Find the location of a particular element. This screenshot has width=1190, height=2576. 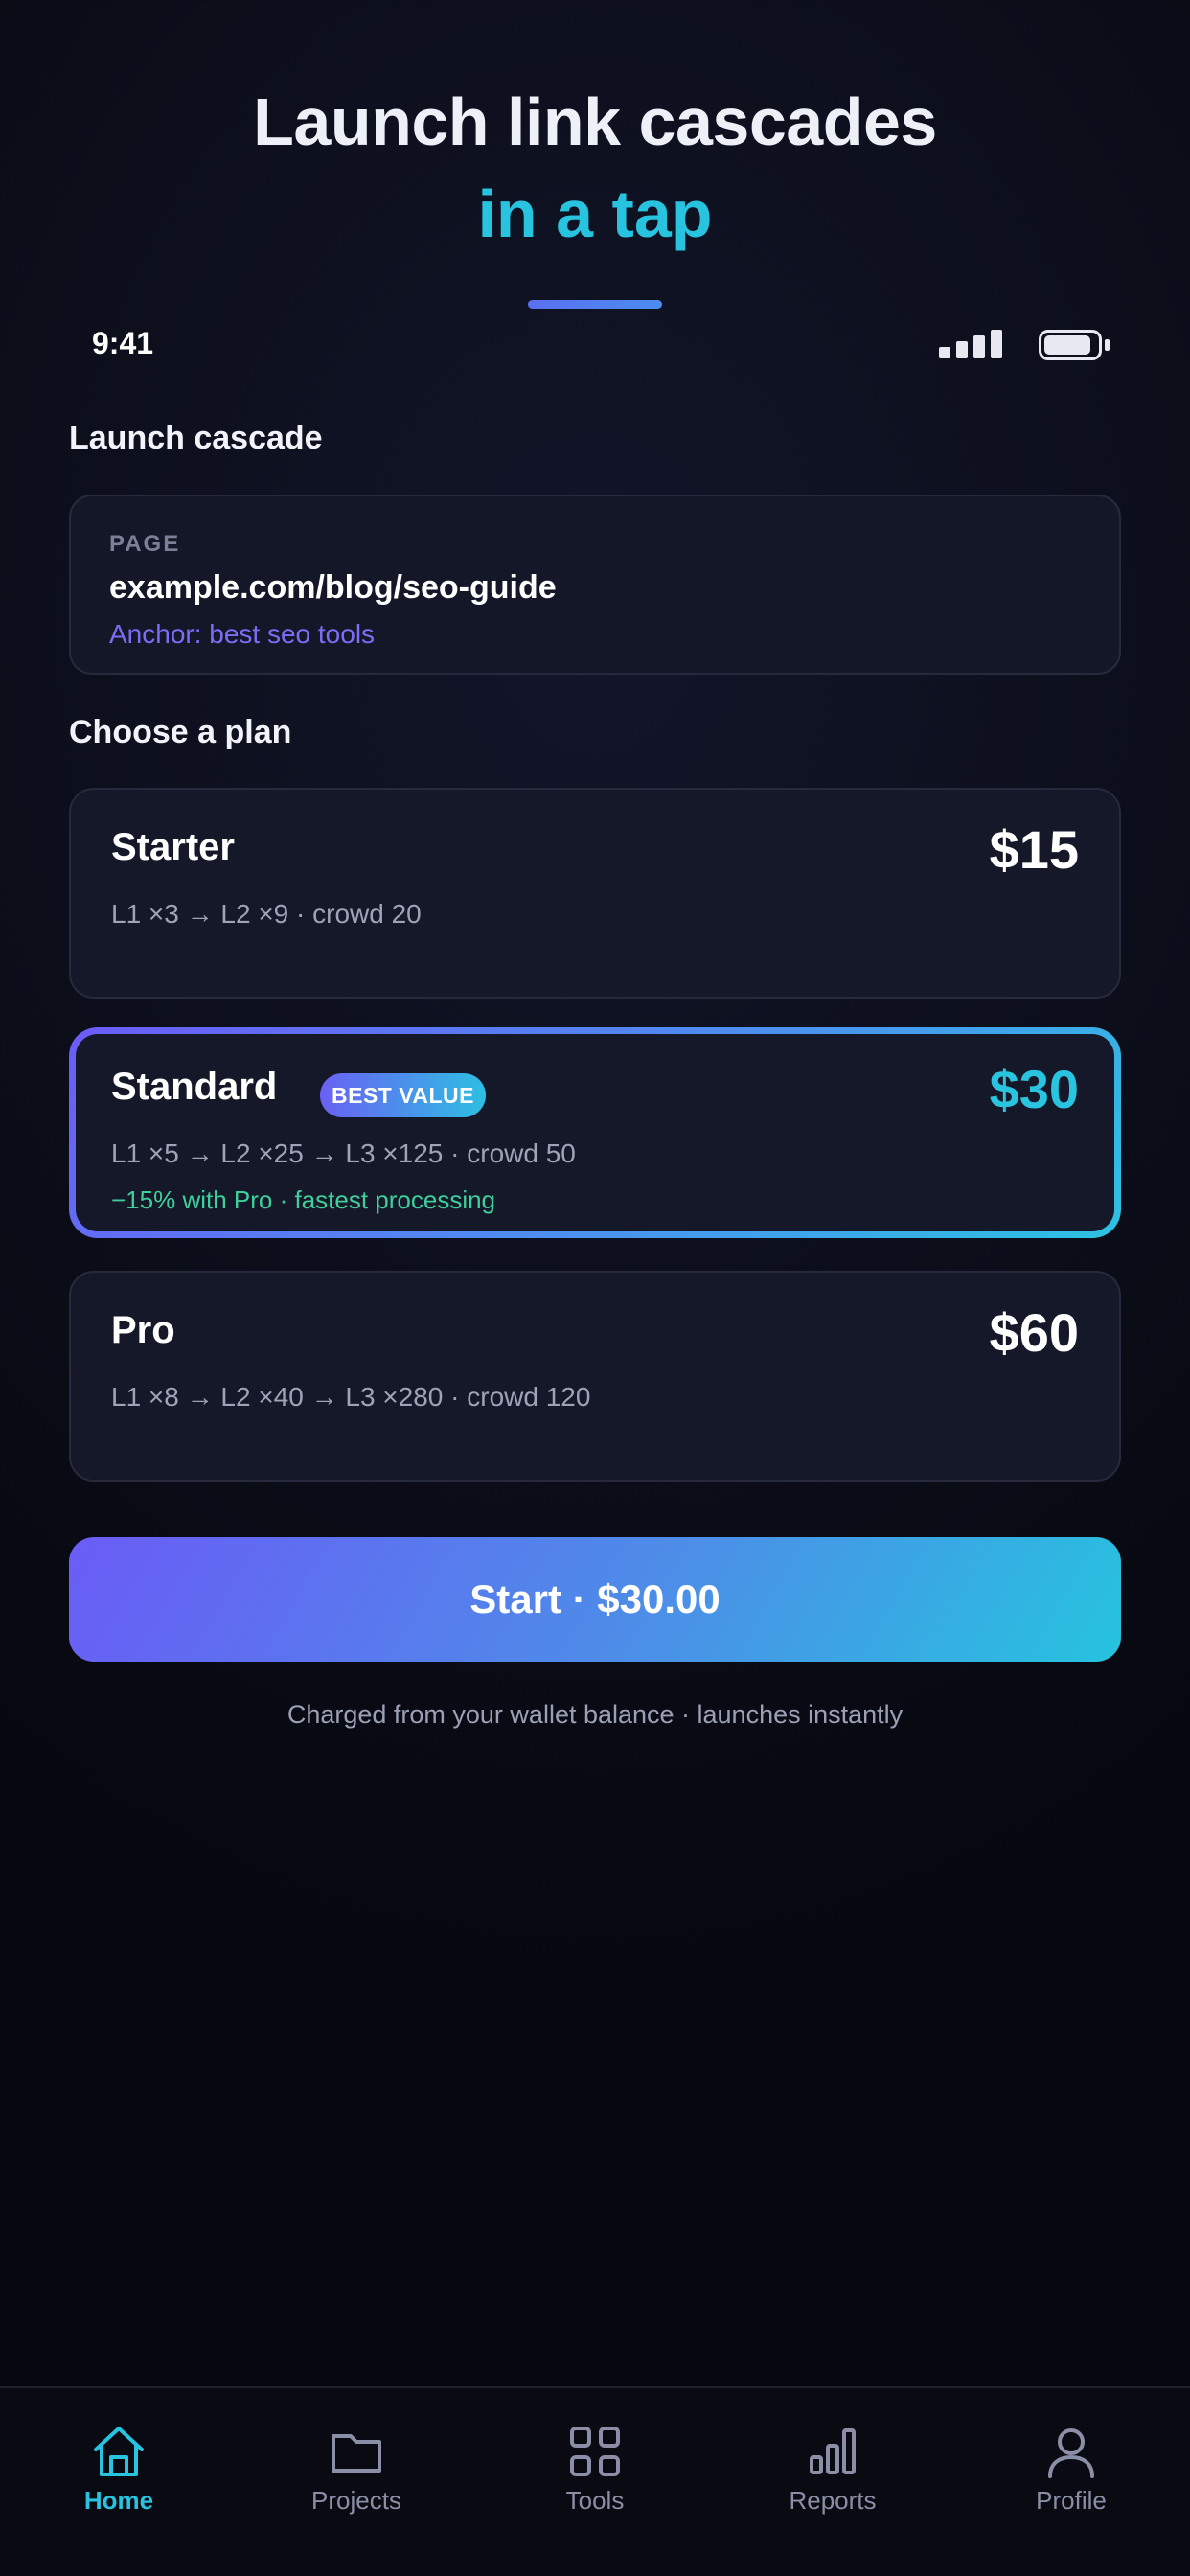

plan-name: Pro is located at coordinates (143, 1330).